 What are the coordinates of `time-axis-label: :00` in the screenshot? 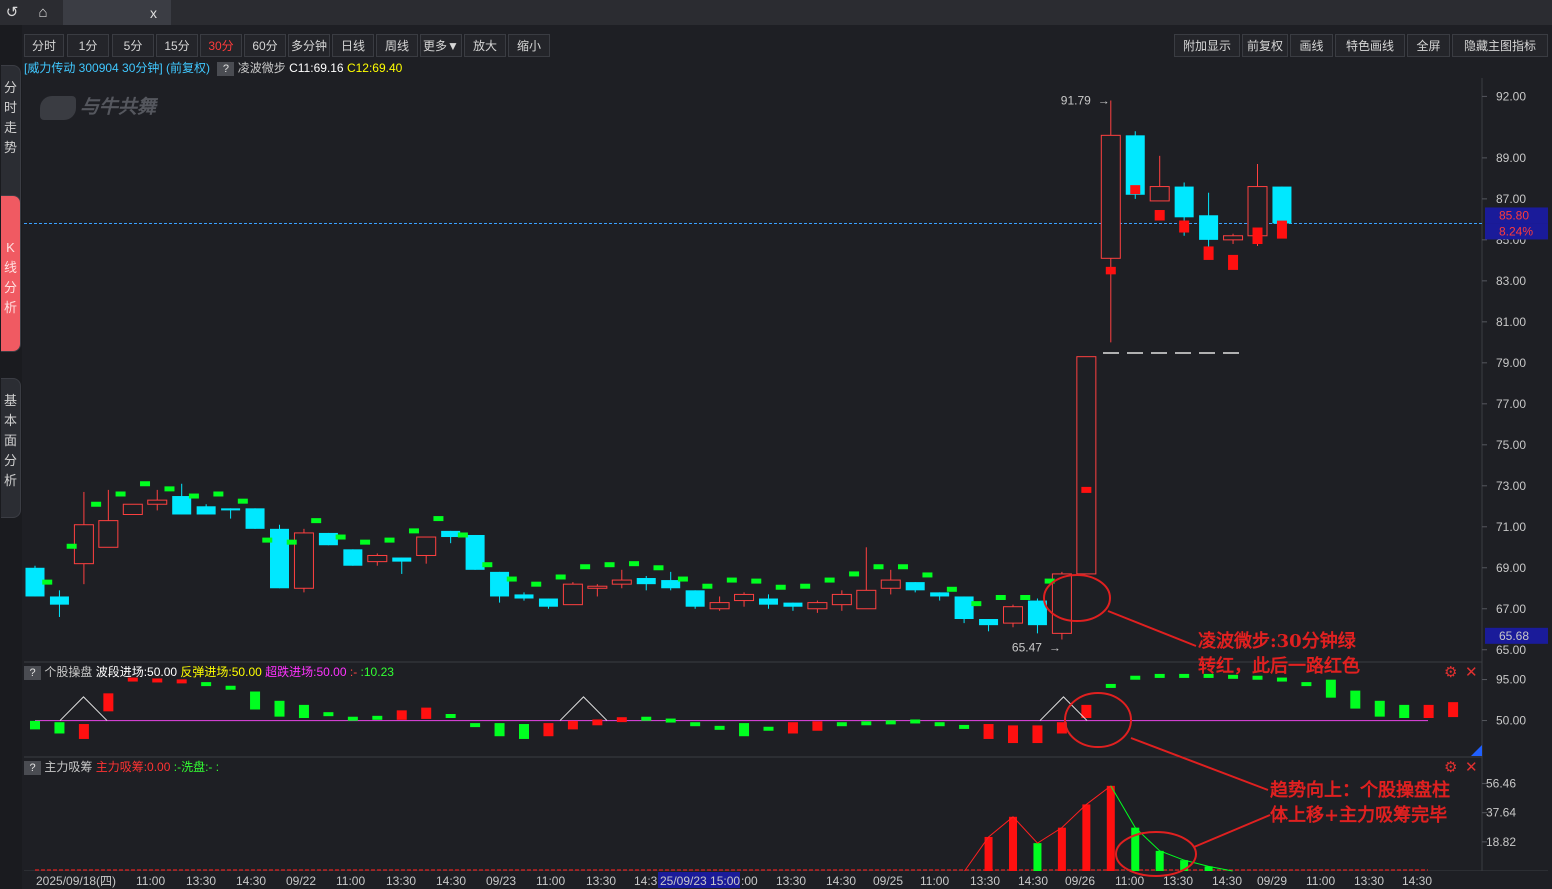 It's located at (749, 881).